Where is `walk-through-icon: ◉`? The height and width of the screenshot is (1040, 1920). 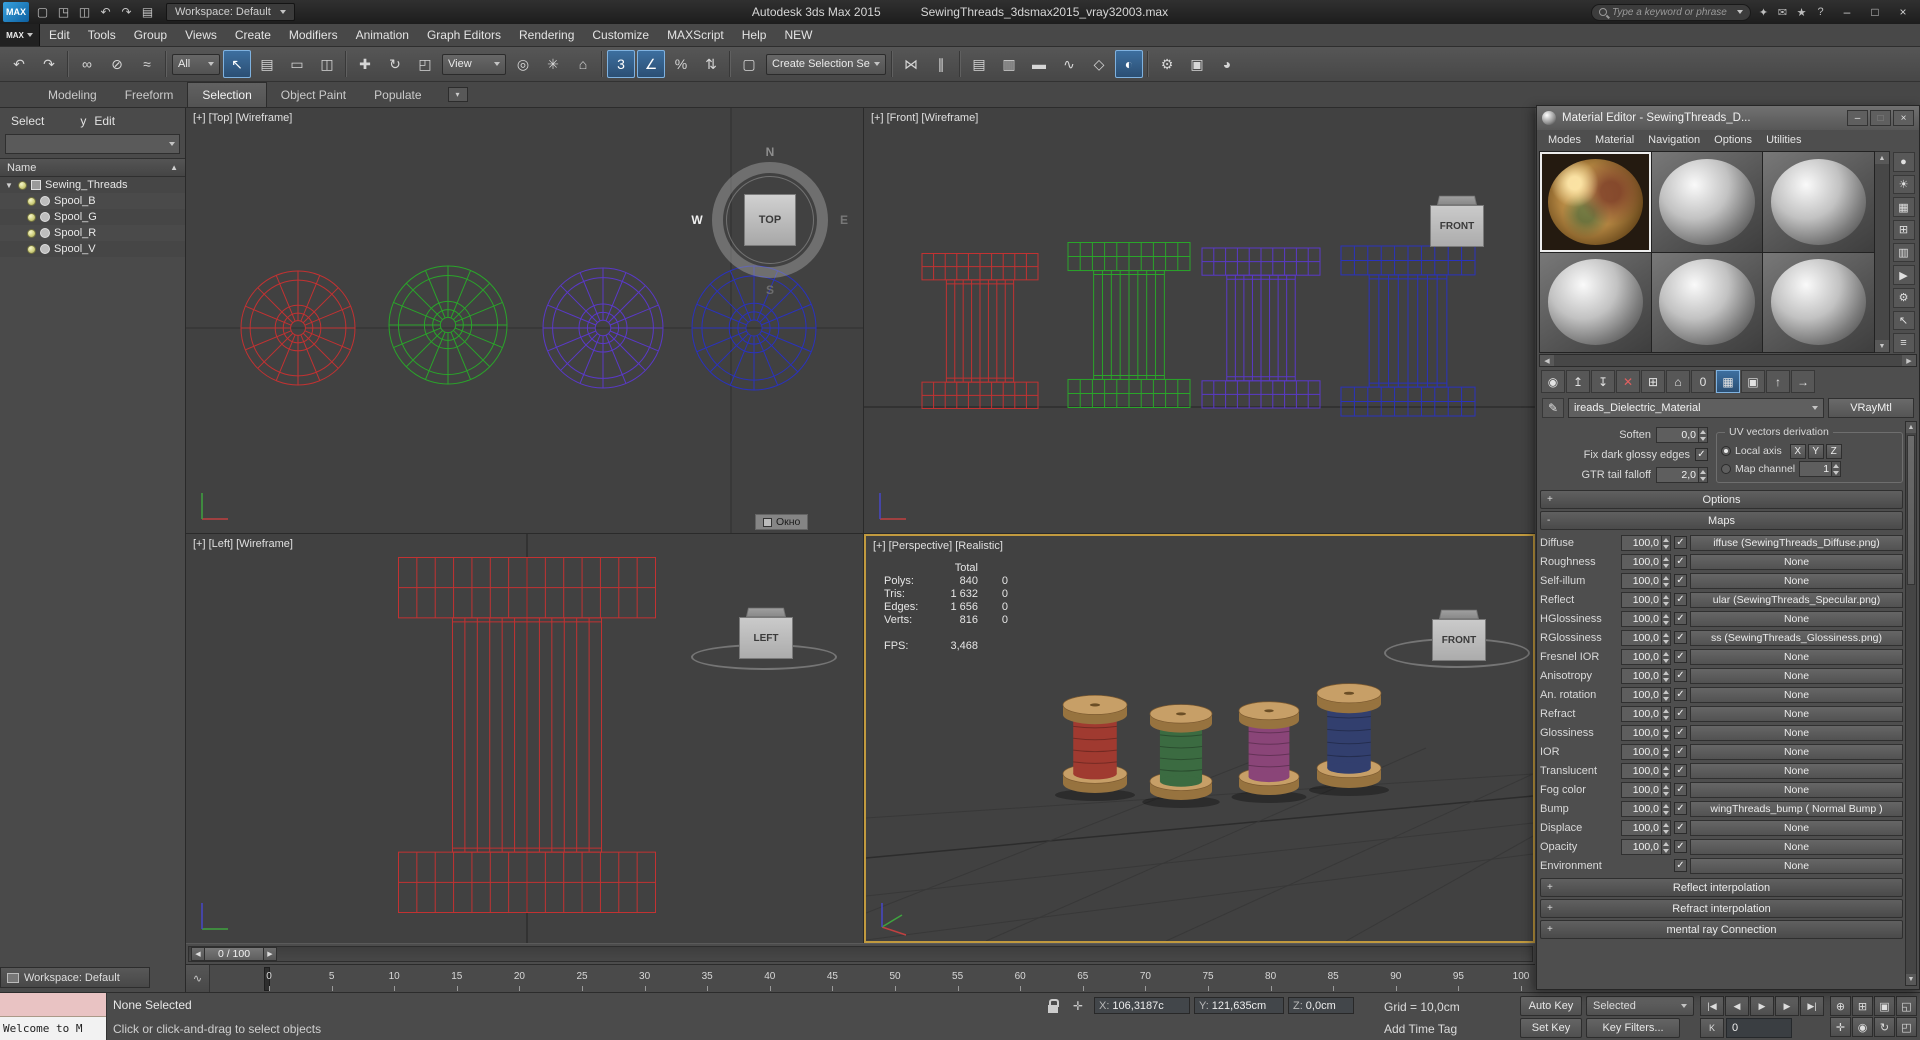
walk-through-icon: ◉ is located at coordinates (1862, 1027).